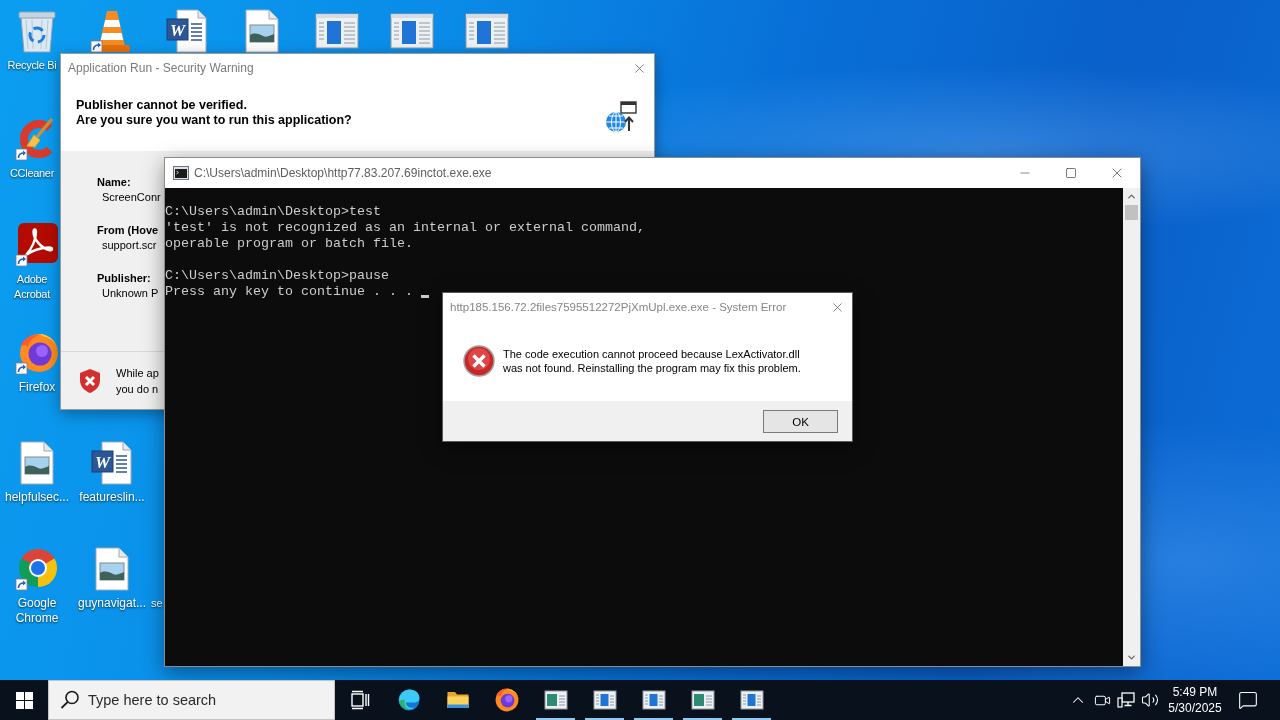 This screenshot has width=1280, height=720. What do you see at coordinates (214, 120) in the screenshot?
I see `warning-question: Are you sure you want to run this application?` at bounding box center [214, 120].